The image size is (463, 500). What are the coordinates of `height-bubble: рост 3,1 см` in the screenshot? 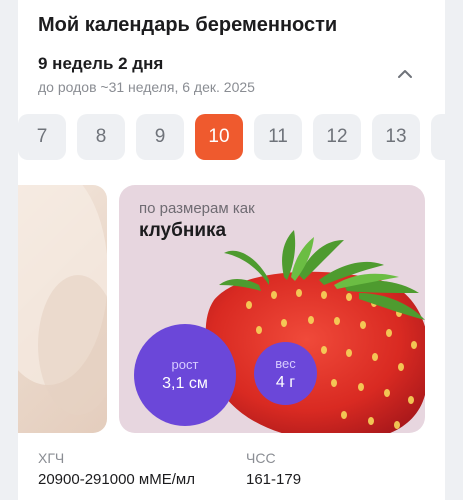 It's located at (185, 375).